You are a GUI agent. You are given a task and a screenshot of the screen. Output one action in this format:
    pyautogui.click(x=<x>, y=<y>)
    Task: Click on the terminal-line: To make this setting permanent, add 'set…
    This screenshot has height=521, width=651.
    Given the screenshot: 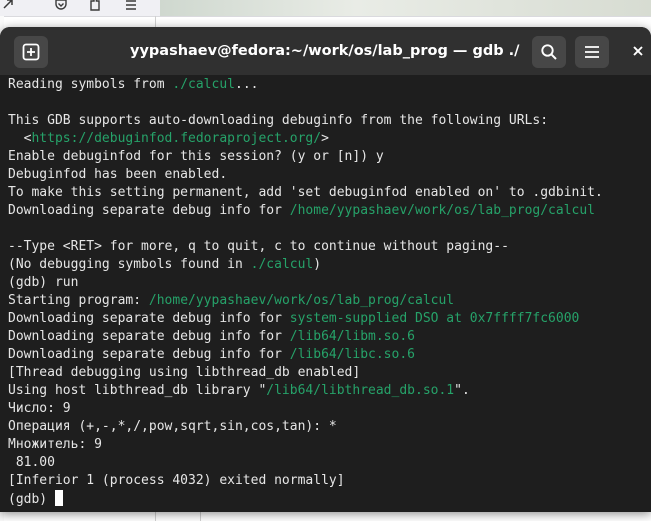 What is the action you would take?
    pyautogui.click(x=328, y=193)
    